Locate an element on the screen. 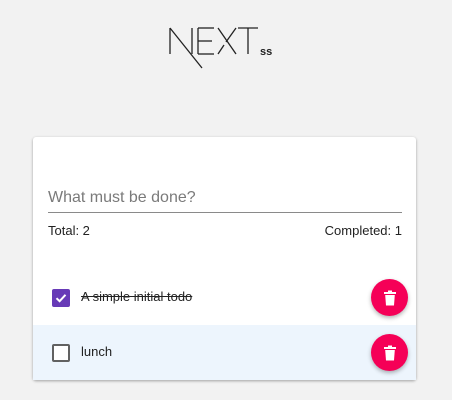 The image size is (452, 400). todo-item: A simple initial todo is located at coordinates (224, 297).